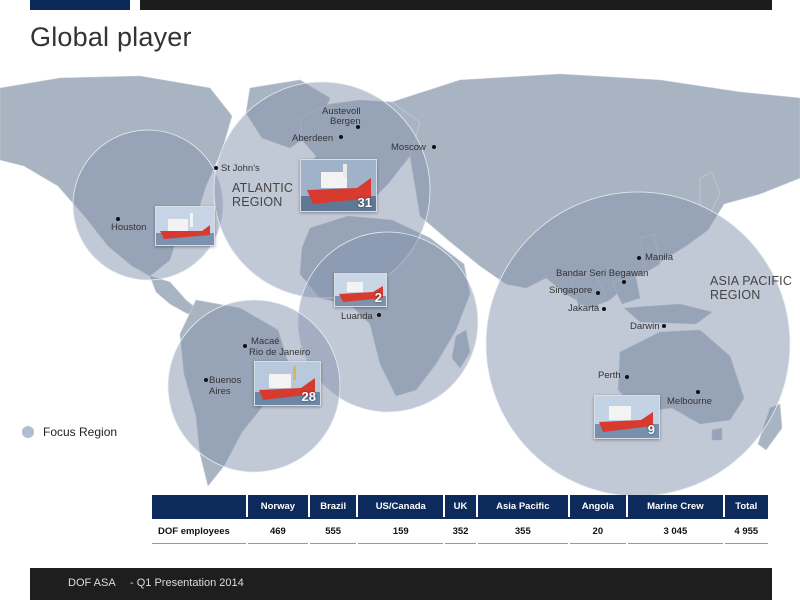 This screenshot has width=800, height=600. I want to click on table-cell: DOF employees, so click(199, 531).